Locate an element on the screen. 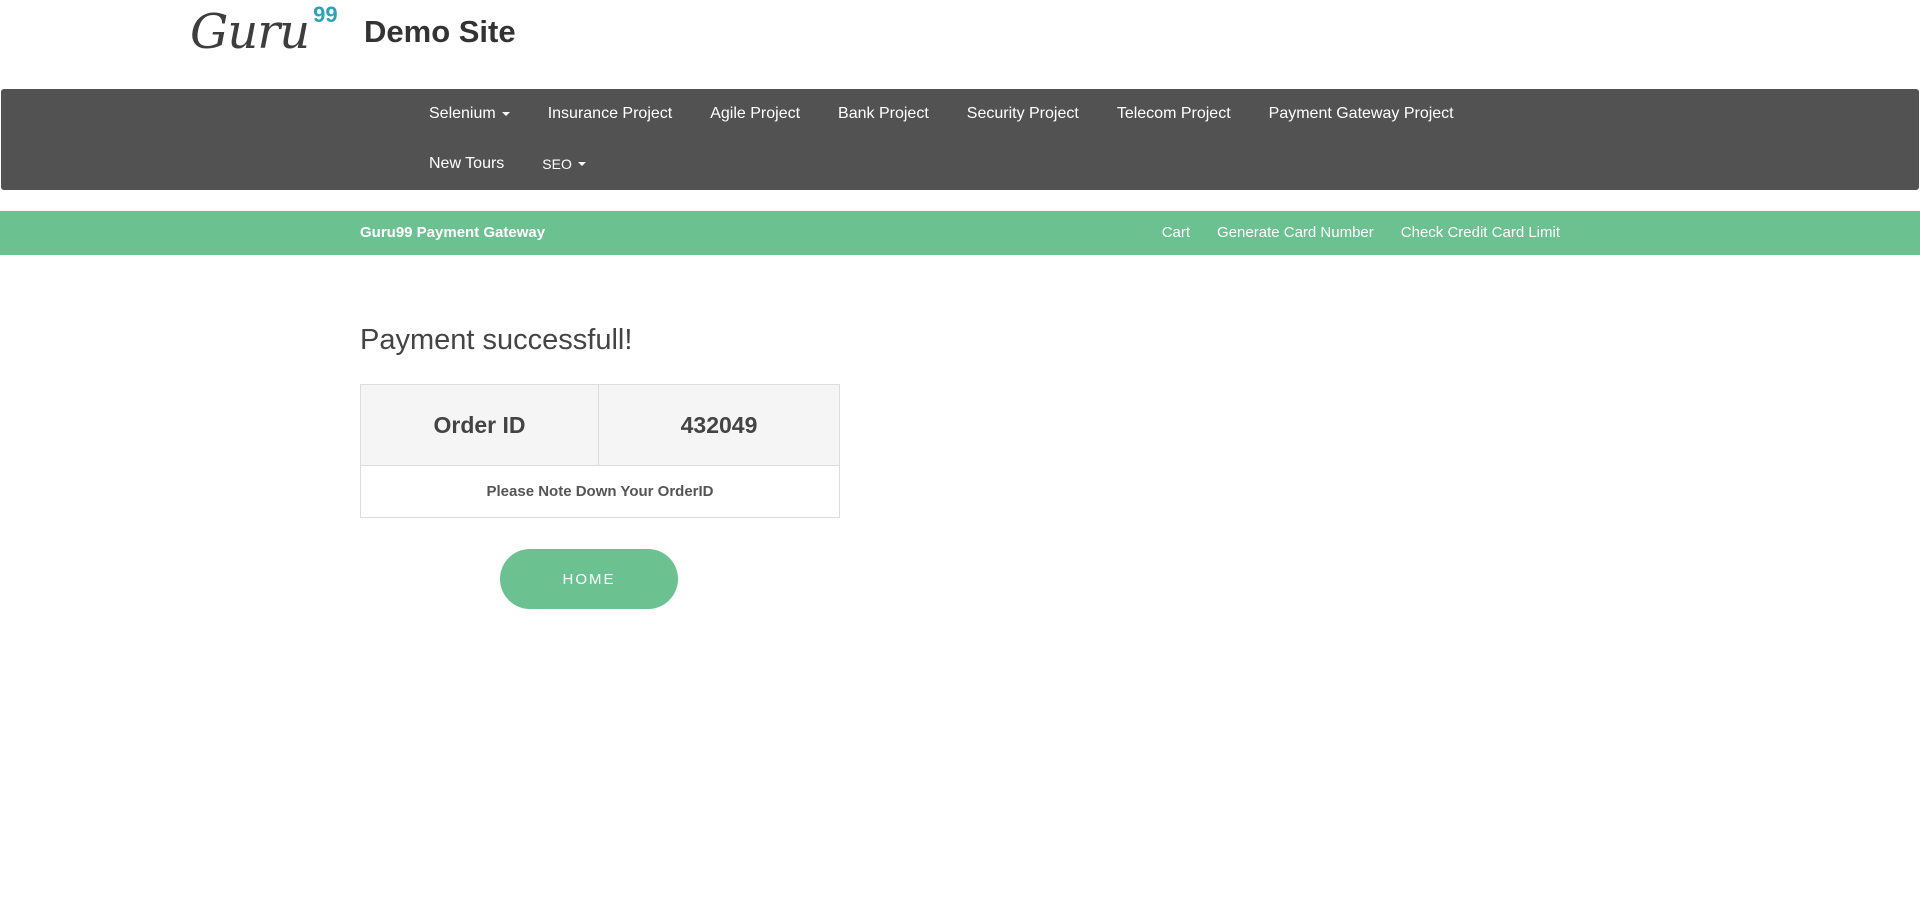  nav-item-label: SEO is located at coordinates (557, 164).